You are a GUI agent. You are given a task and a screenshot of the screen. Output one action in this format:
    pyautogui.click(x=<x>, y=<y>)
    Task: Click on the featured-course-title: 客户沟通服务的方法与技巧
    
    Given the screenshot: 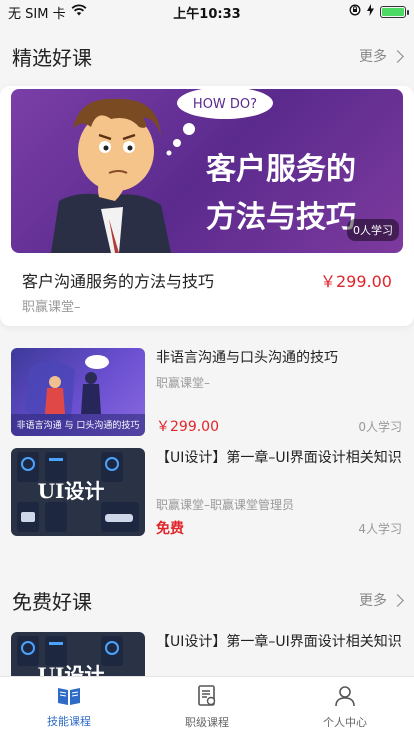 What is the action you would take?
    pyautogui.click(x=118, y=281)
    